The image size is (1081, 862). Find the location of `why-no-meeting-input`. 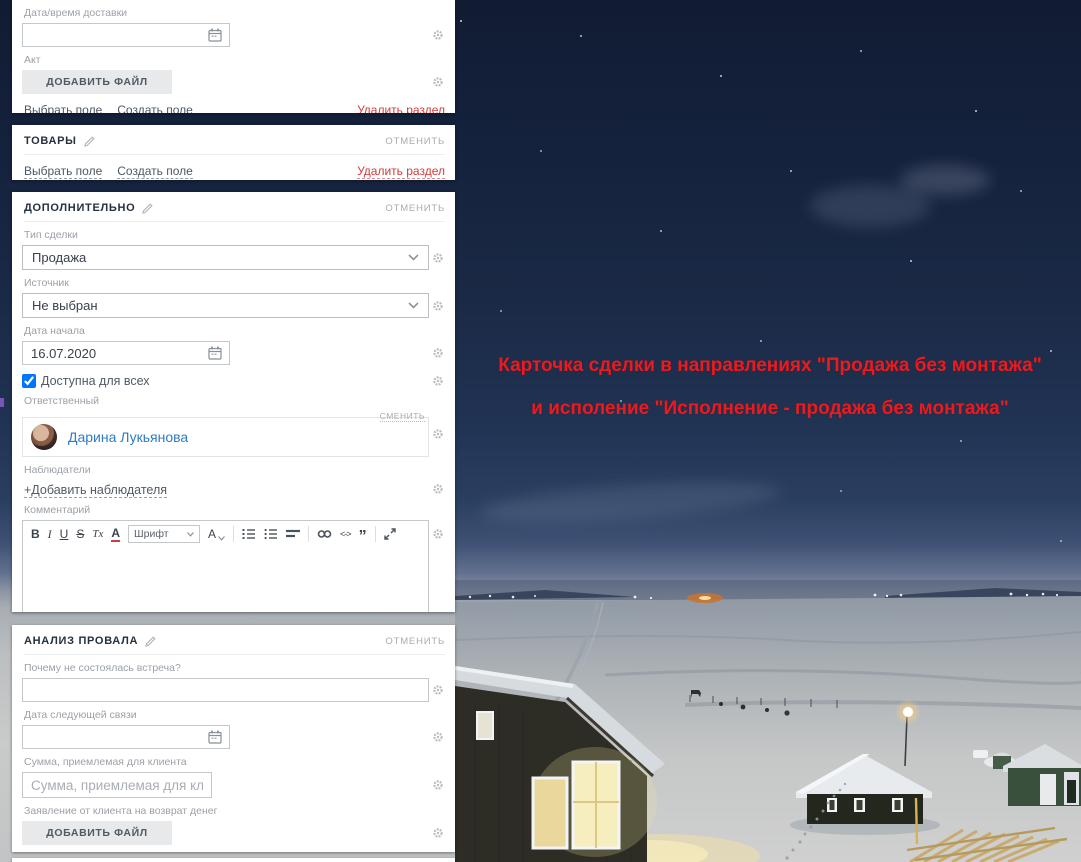

why-no-meeting-input is located at coordinates (225, 690).